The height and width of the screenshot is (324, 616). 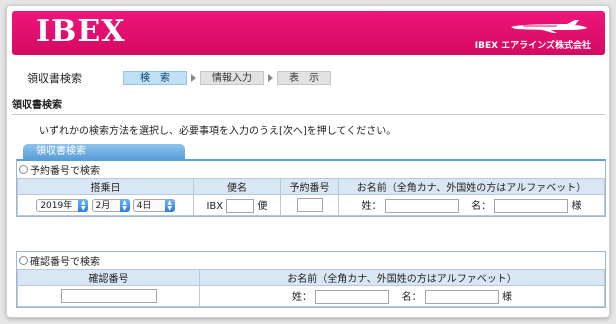 What do you see at coordinates (218, 131) in the screenshot?
I see `instruction-text: いずれかの検索方法を選択し、必要事項を入力のうえ[次へ]を押してください。` at bounding box center [218, 131].